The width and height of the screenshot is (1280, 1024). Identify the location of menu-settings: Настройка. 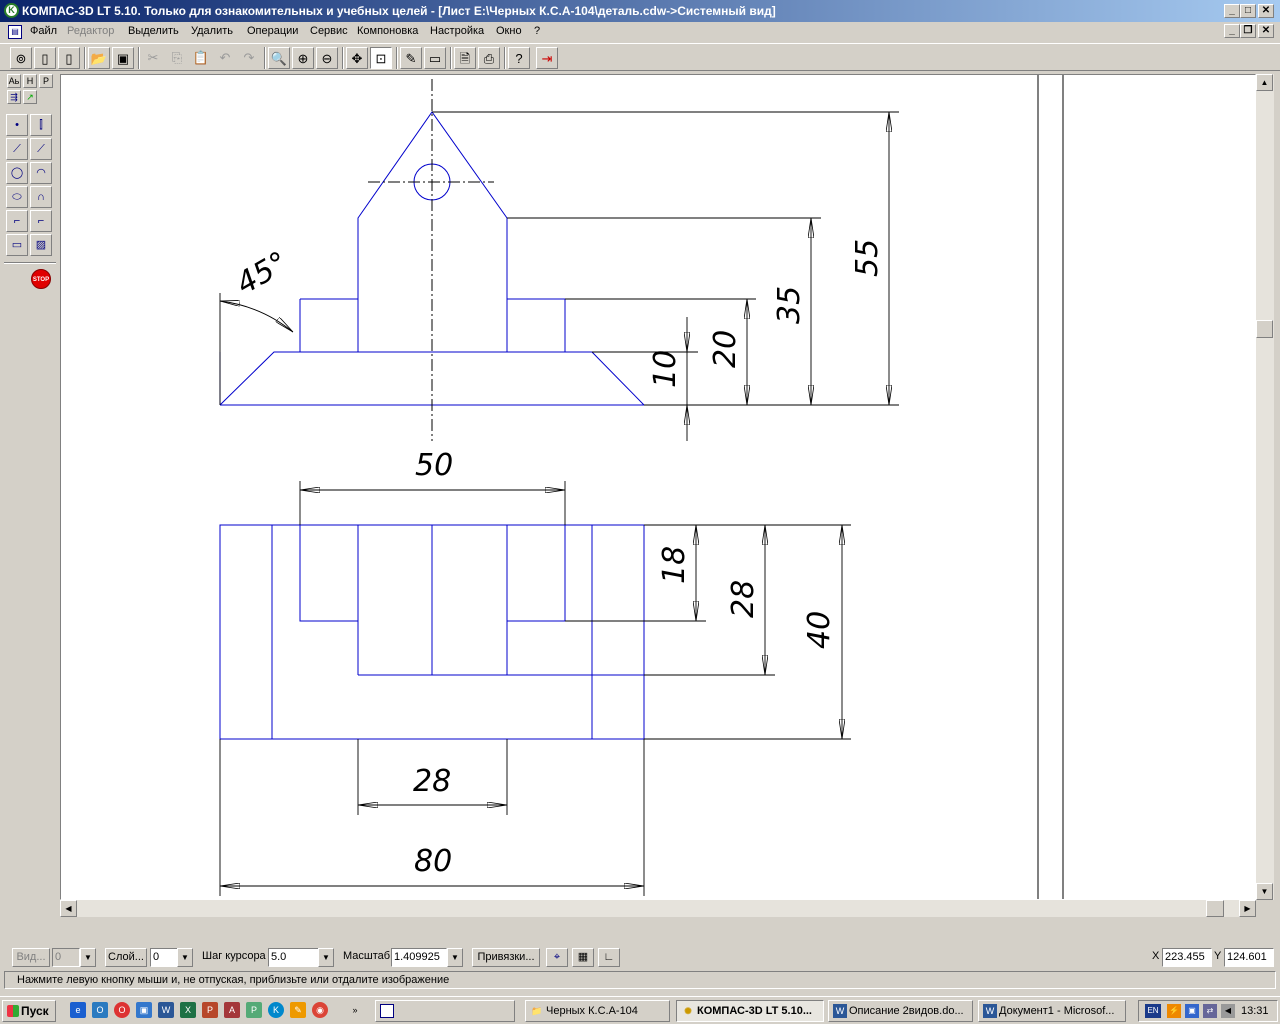
(457, 31).